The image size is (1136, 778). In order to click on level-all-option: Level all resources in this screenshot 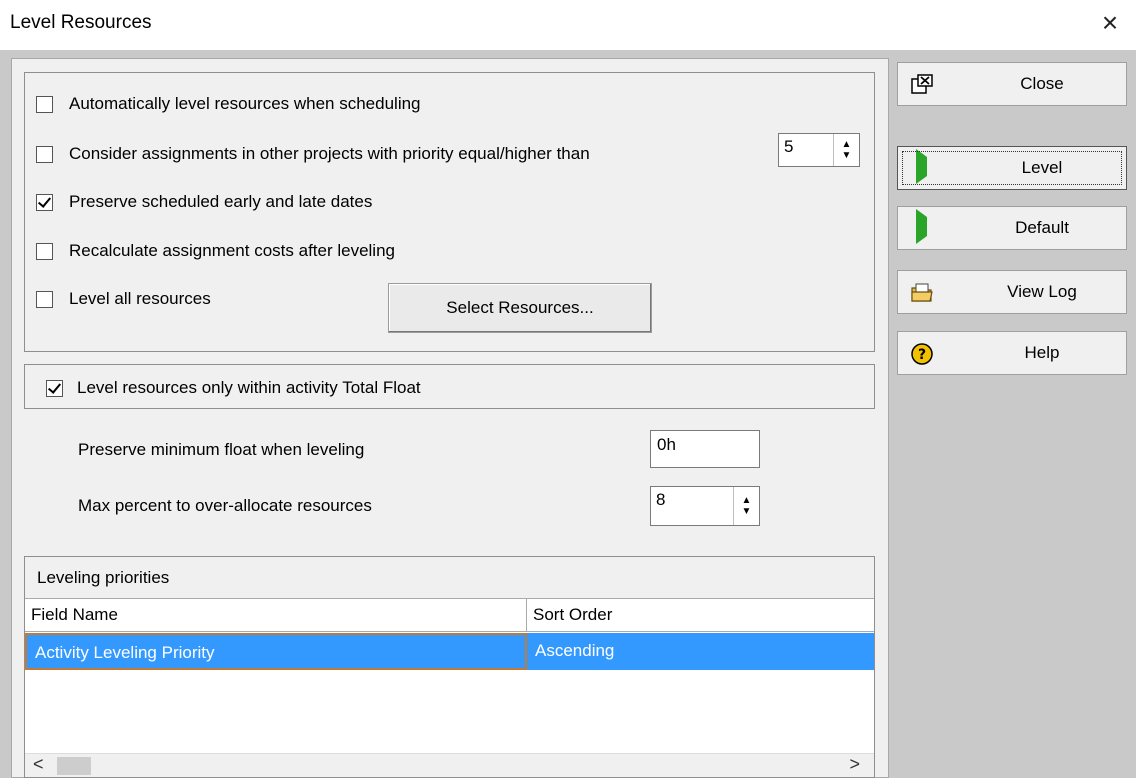, I will do `click(123, 299)`.